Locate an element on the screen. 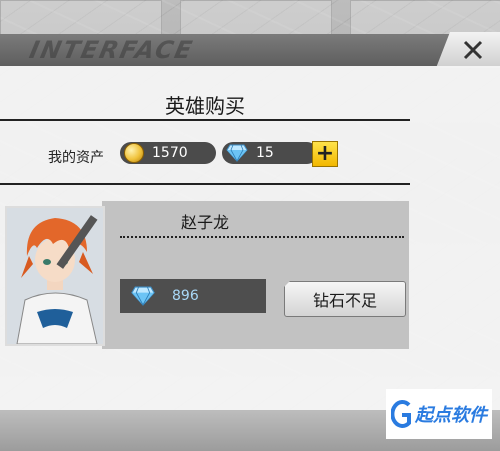 This screenshot has width=500, height=451. logo-icon is located at coordinates (401, 414).